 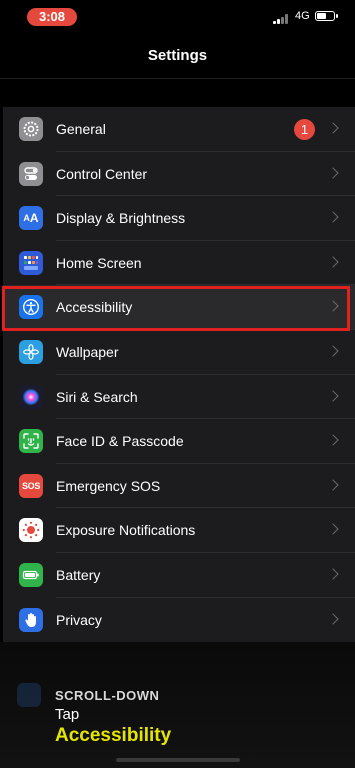 What do you see at coordinates (31, 218) in the screenshot?
I see `text-size-icon: AA` at bounding box center [31, 218].